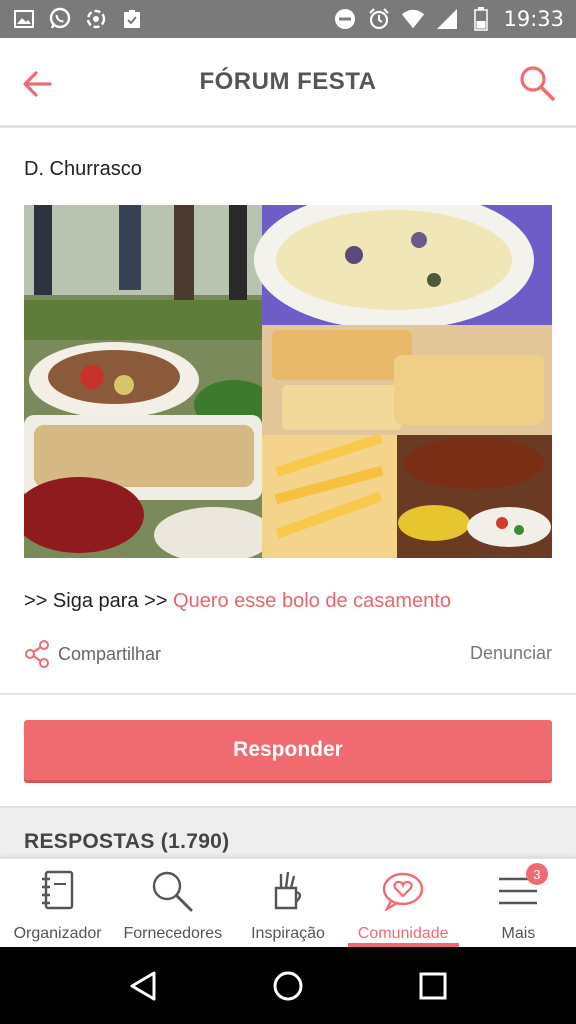 Image resolution: width=576 pixels, height=1024 pixels. I want to click on do-not-disturb-icon, so click(345, 19).